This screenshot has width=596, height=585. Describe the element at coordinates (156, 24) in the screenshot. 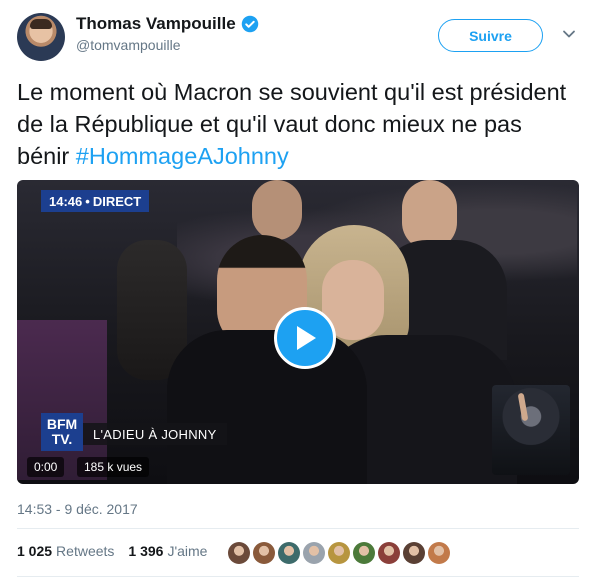

I see `author-name: Thomas Vampouille` at that location.